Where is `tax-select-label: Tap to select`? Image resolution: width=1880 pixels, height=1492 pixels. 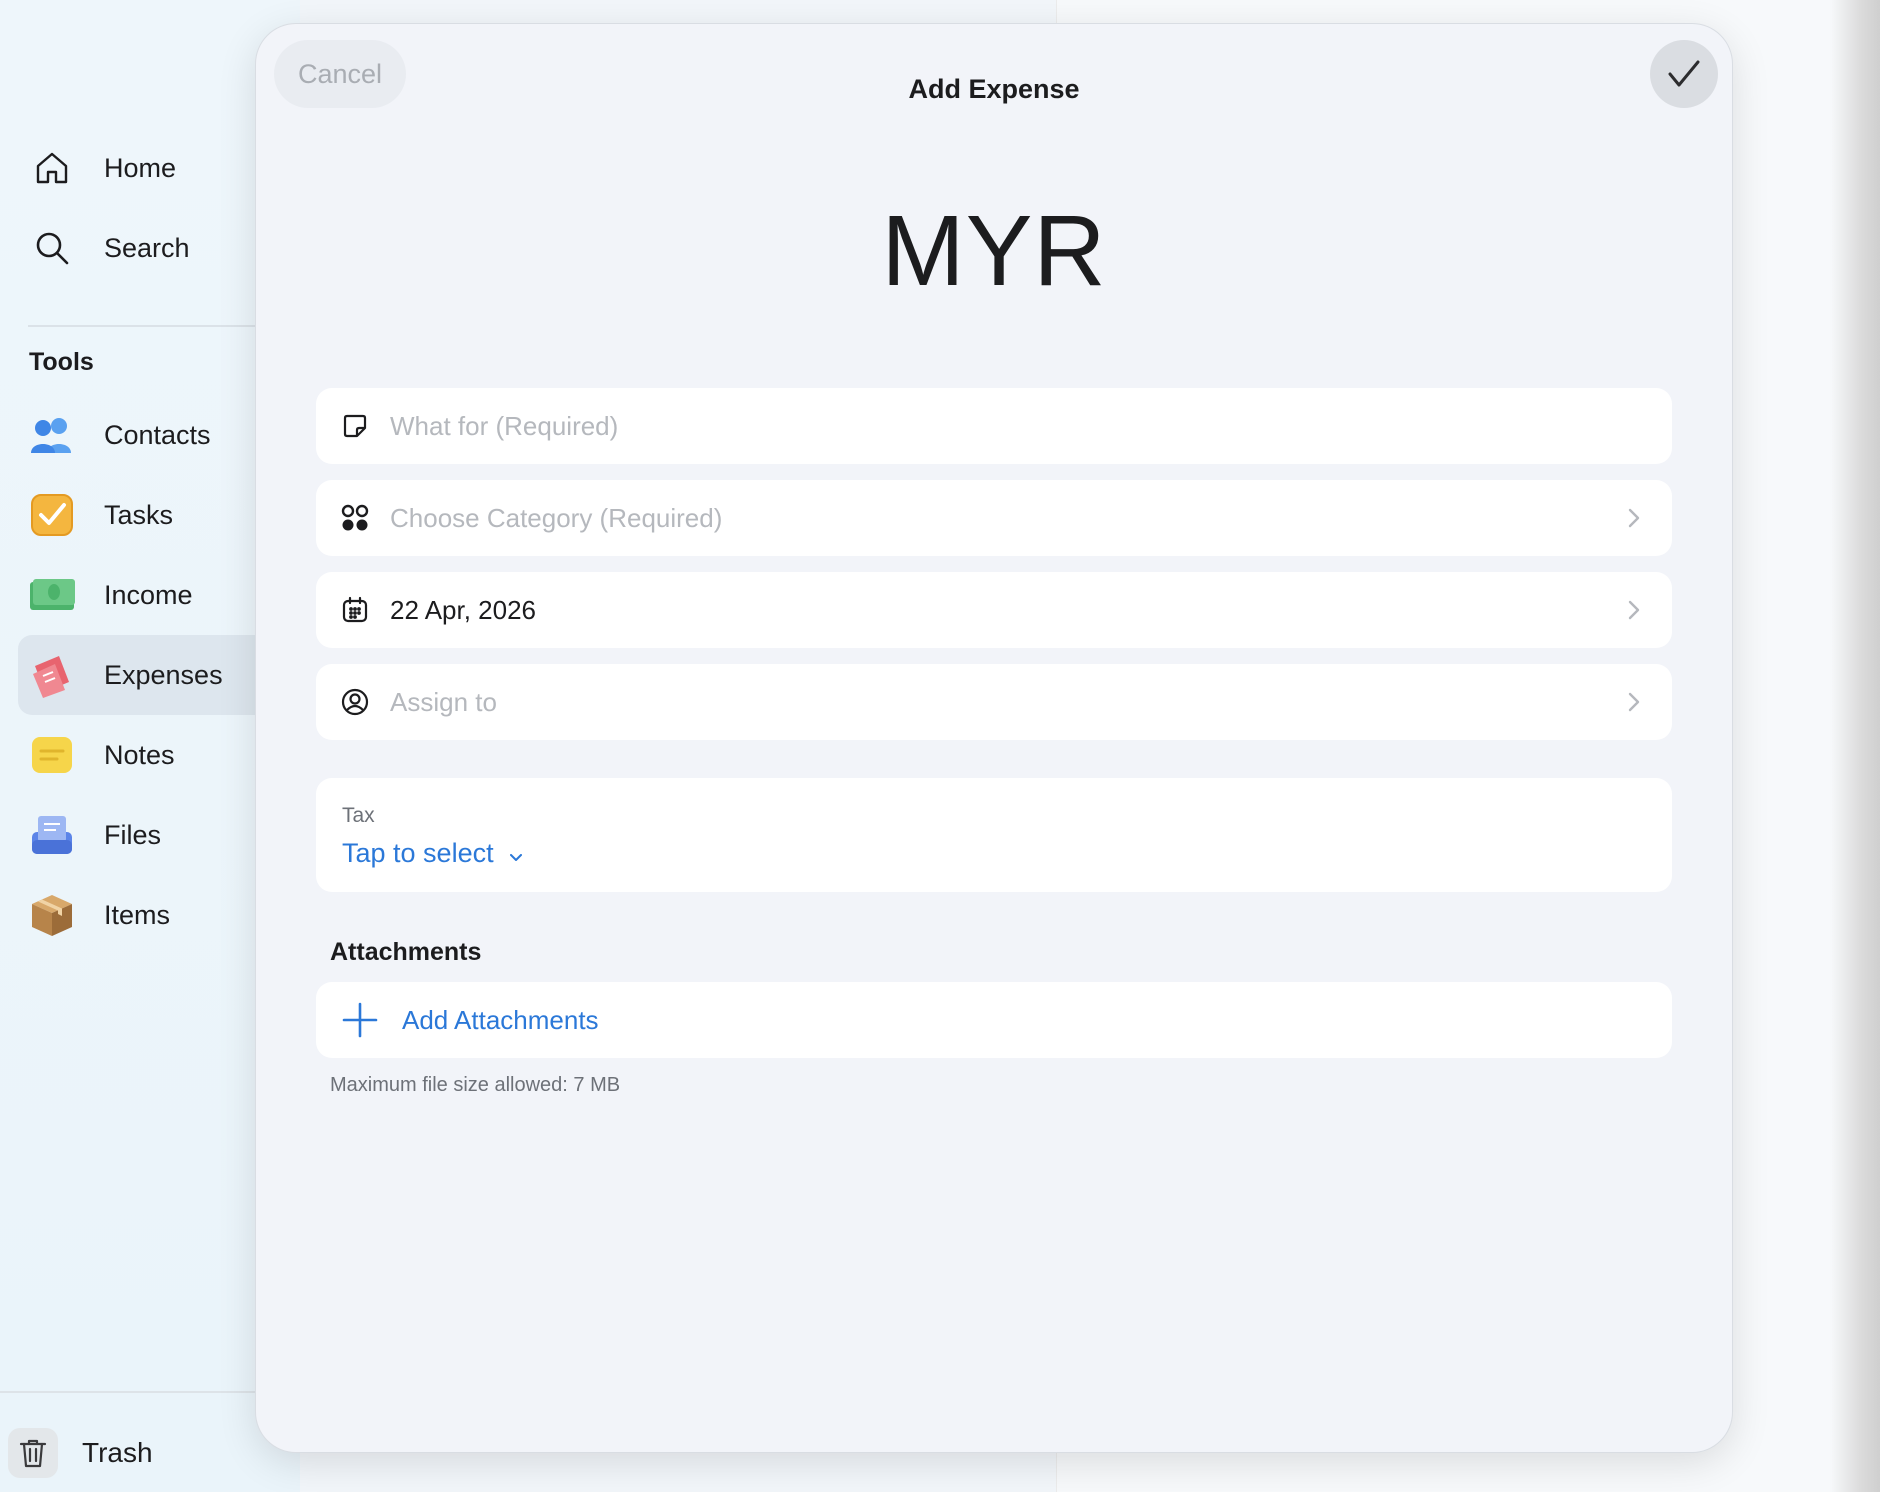 tax-select-label: Tap to select is located at coordinates (418, 853).